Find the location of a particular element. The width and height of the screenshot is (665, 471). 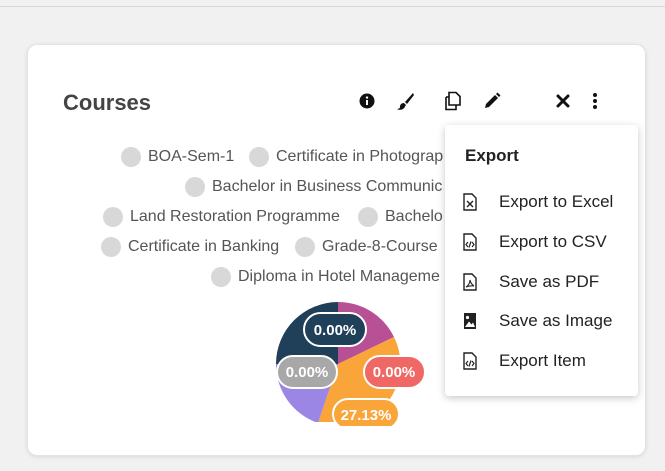

image-file-icon is located at coordinates (470, 321).